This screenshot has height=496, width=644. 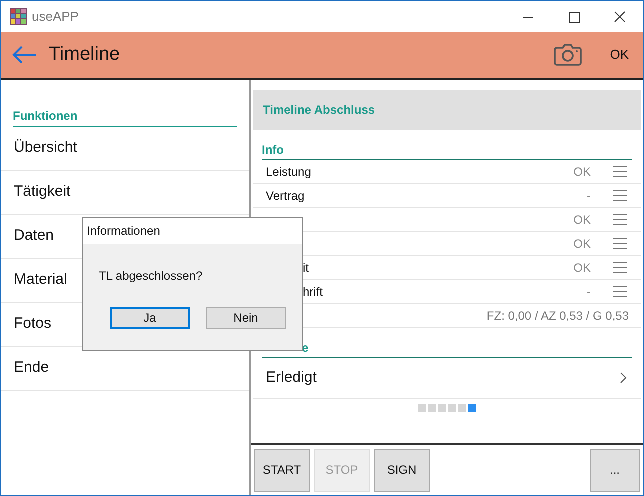 What do you see at coordinates (282, 470) in the screenshot?
I see `toolbar-button: START` at bounding box center [282, 470].